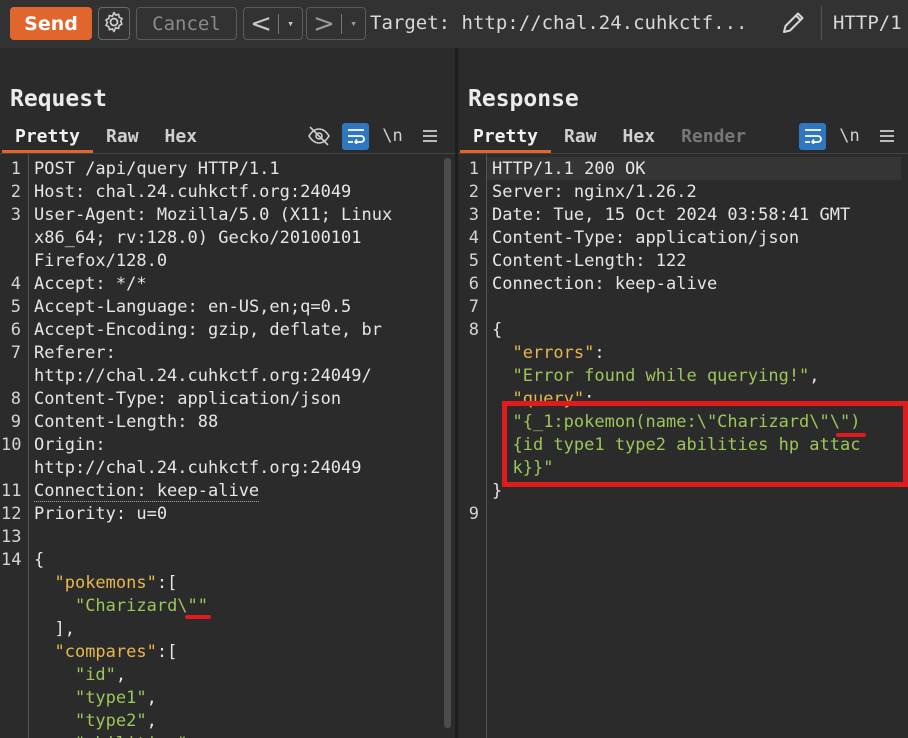  I want to click on code-line: Accept-Language: en-US,en;q=0.5, so click(192, 307).